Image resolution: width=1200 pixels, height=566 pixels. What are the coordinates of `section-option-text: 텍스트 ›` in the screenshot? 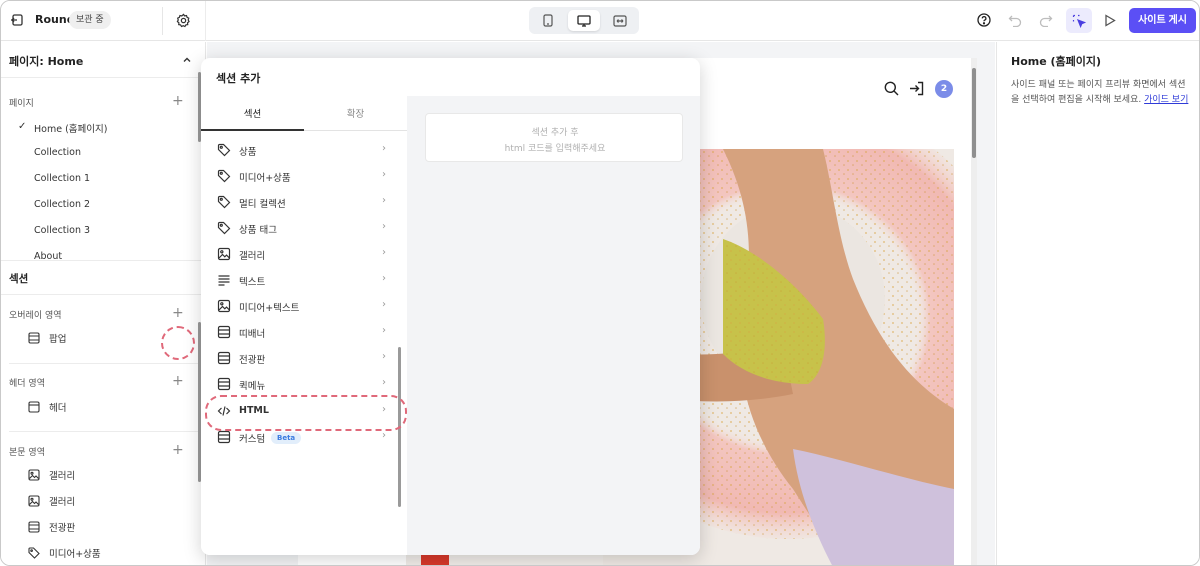 It's located at (304, 280).